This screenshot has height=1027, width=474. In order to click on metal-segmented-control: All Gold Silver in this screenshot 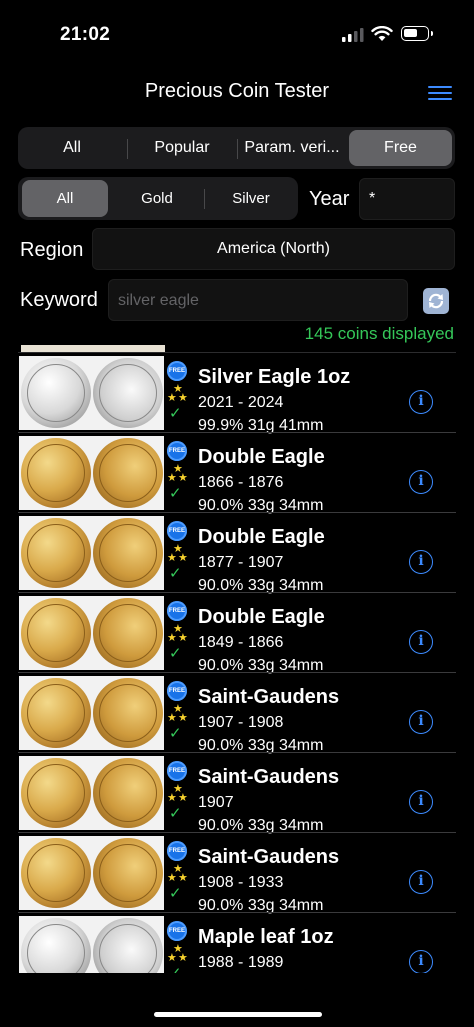, I will do `click(158, 198)`.